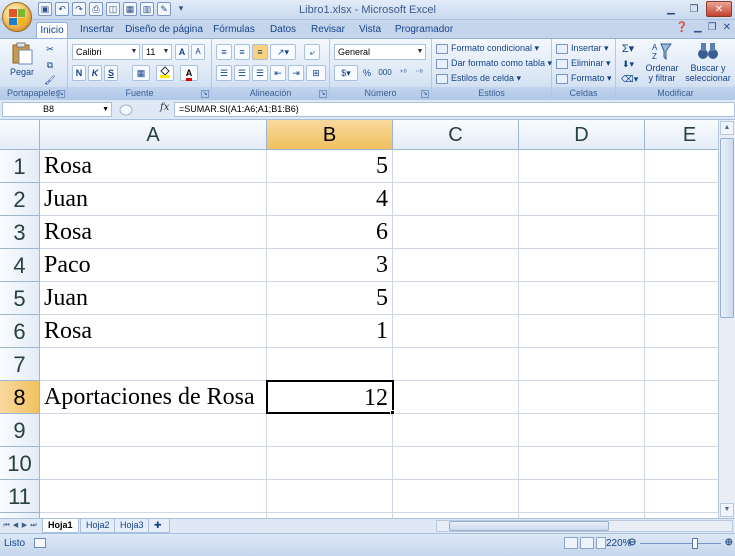 The width and height of the screenshot is (735, 556). Describe the element at coordinates (583, 63) in the screenshot. I see `delete-cells-button: Eliminar ▾` at that location.